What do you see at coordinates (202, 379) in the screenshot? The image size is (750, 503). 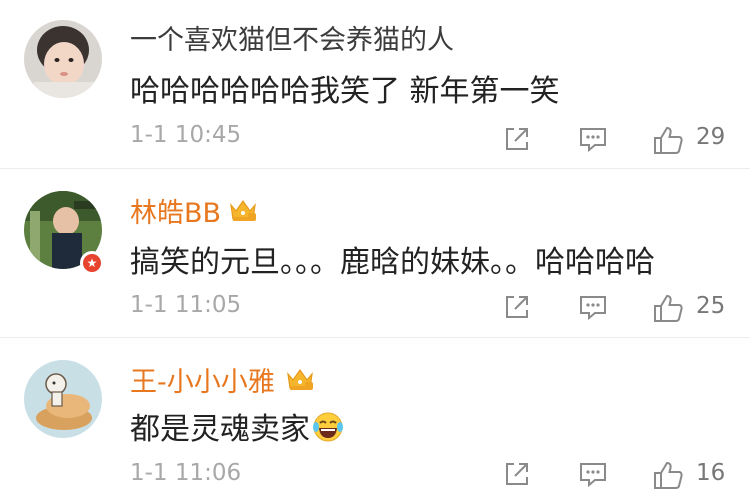 I see `username: 王-小小小雅` at bounding box center [202, 379].